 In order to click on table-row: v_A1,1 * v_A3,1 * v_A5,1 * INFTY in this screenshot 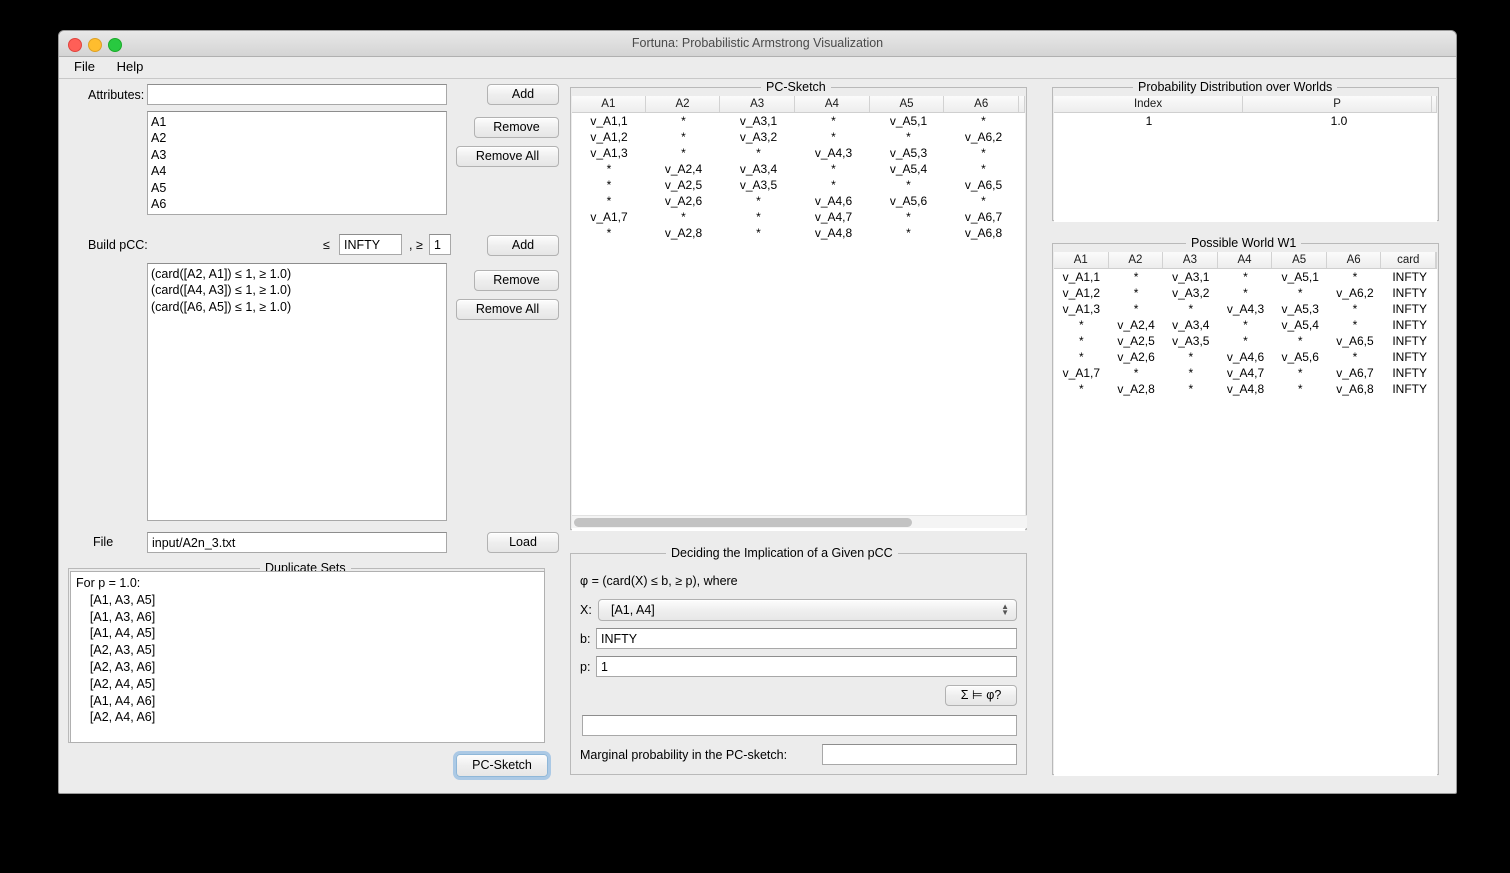, I will do `click(1245, 277)`.